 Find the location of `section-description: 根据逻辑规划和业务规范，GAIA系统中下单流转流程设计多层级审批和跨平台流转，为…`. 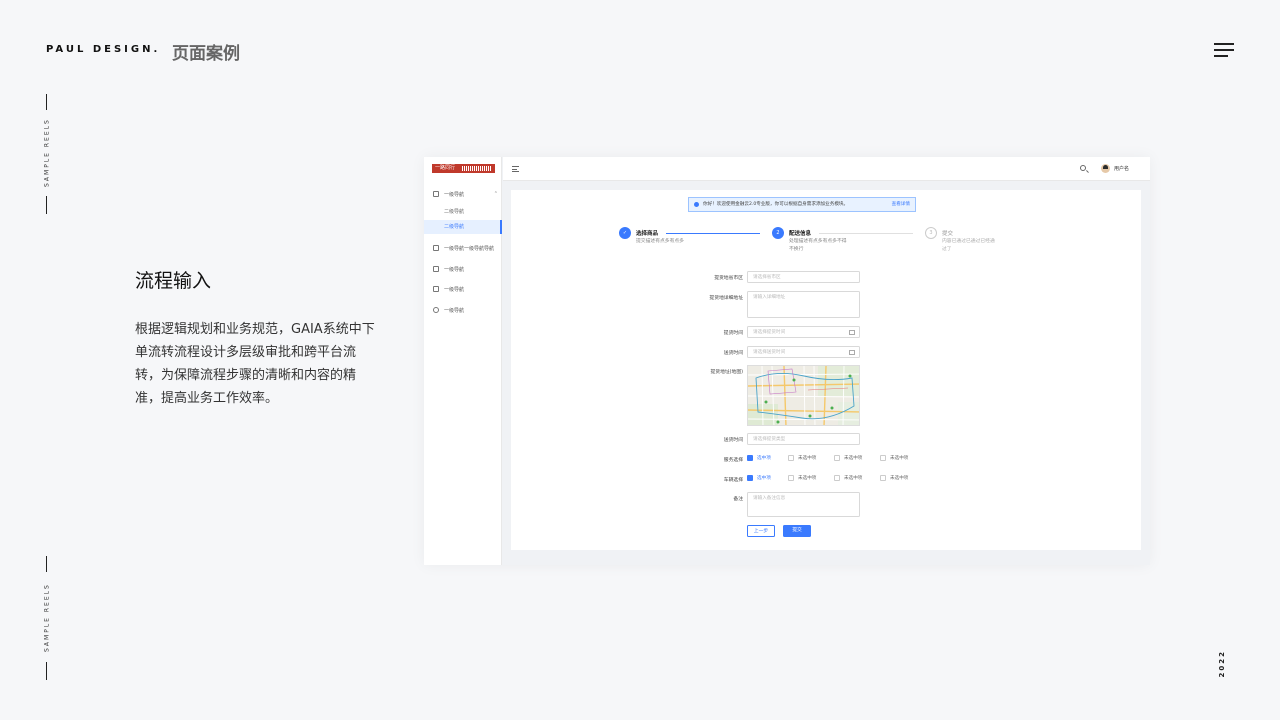

section-description: 根据逻辑规划和业务规范，GAIA系统中下单流转流程设计多层级审批和跨平台流转，为… is located at coordinates (255, 364).